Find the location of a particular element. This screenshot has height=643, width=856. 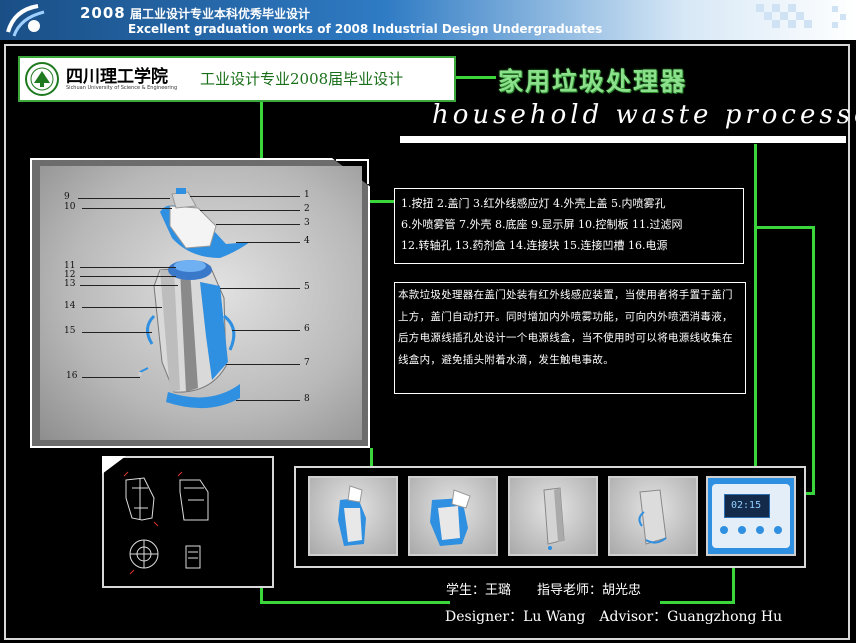

technical-drawing is located at coordinates (188, 522).